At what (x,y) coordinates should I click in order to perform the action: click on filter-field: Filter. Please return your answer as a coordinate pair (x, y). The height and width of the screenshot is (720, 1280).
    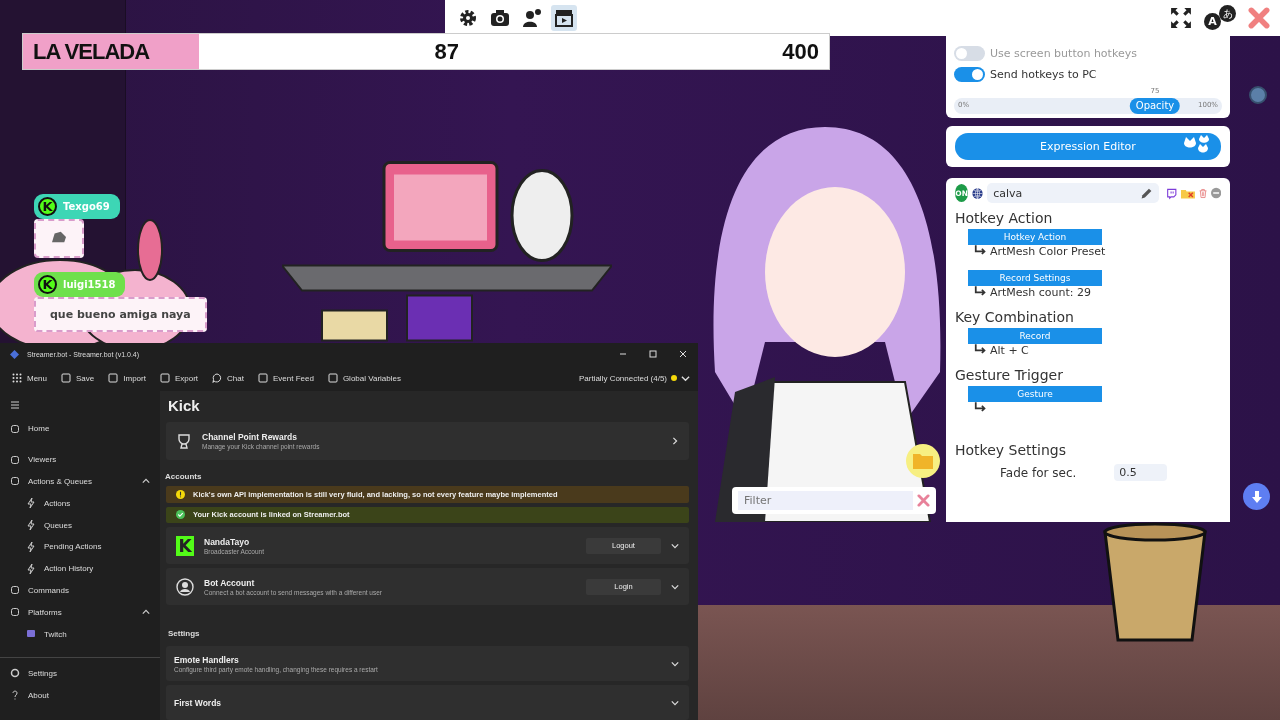
    Looking at the image, I should click on (834, 500).